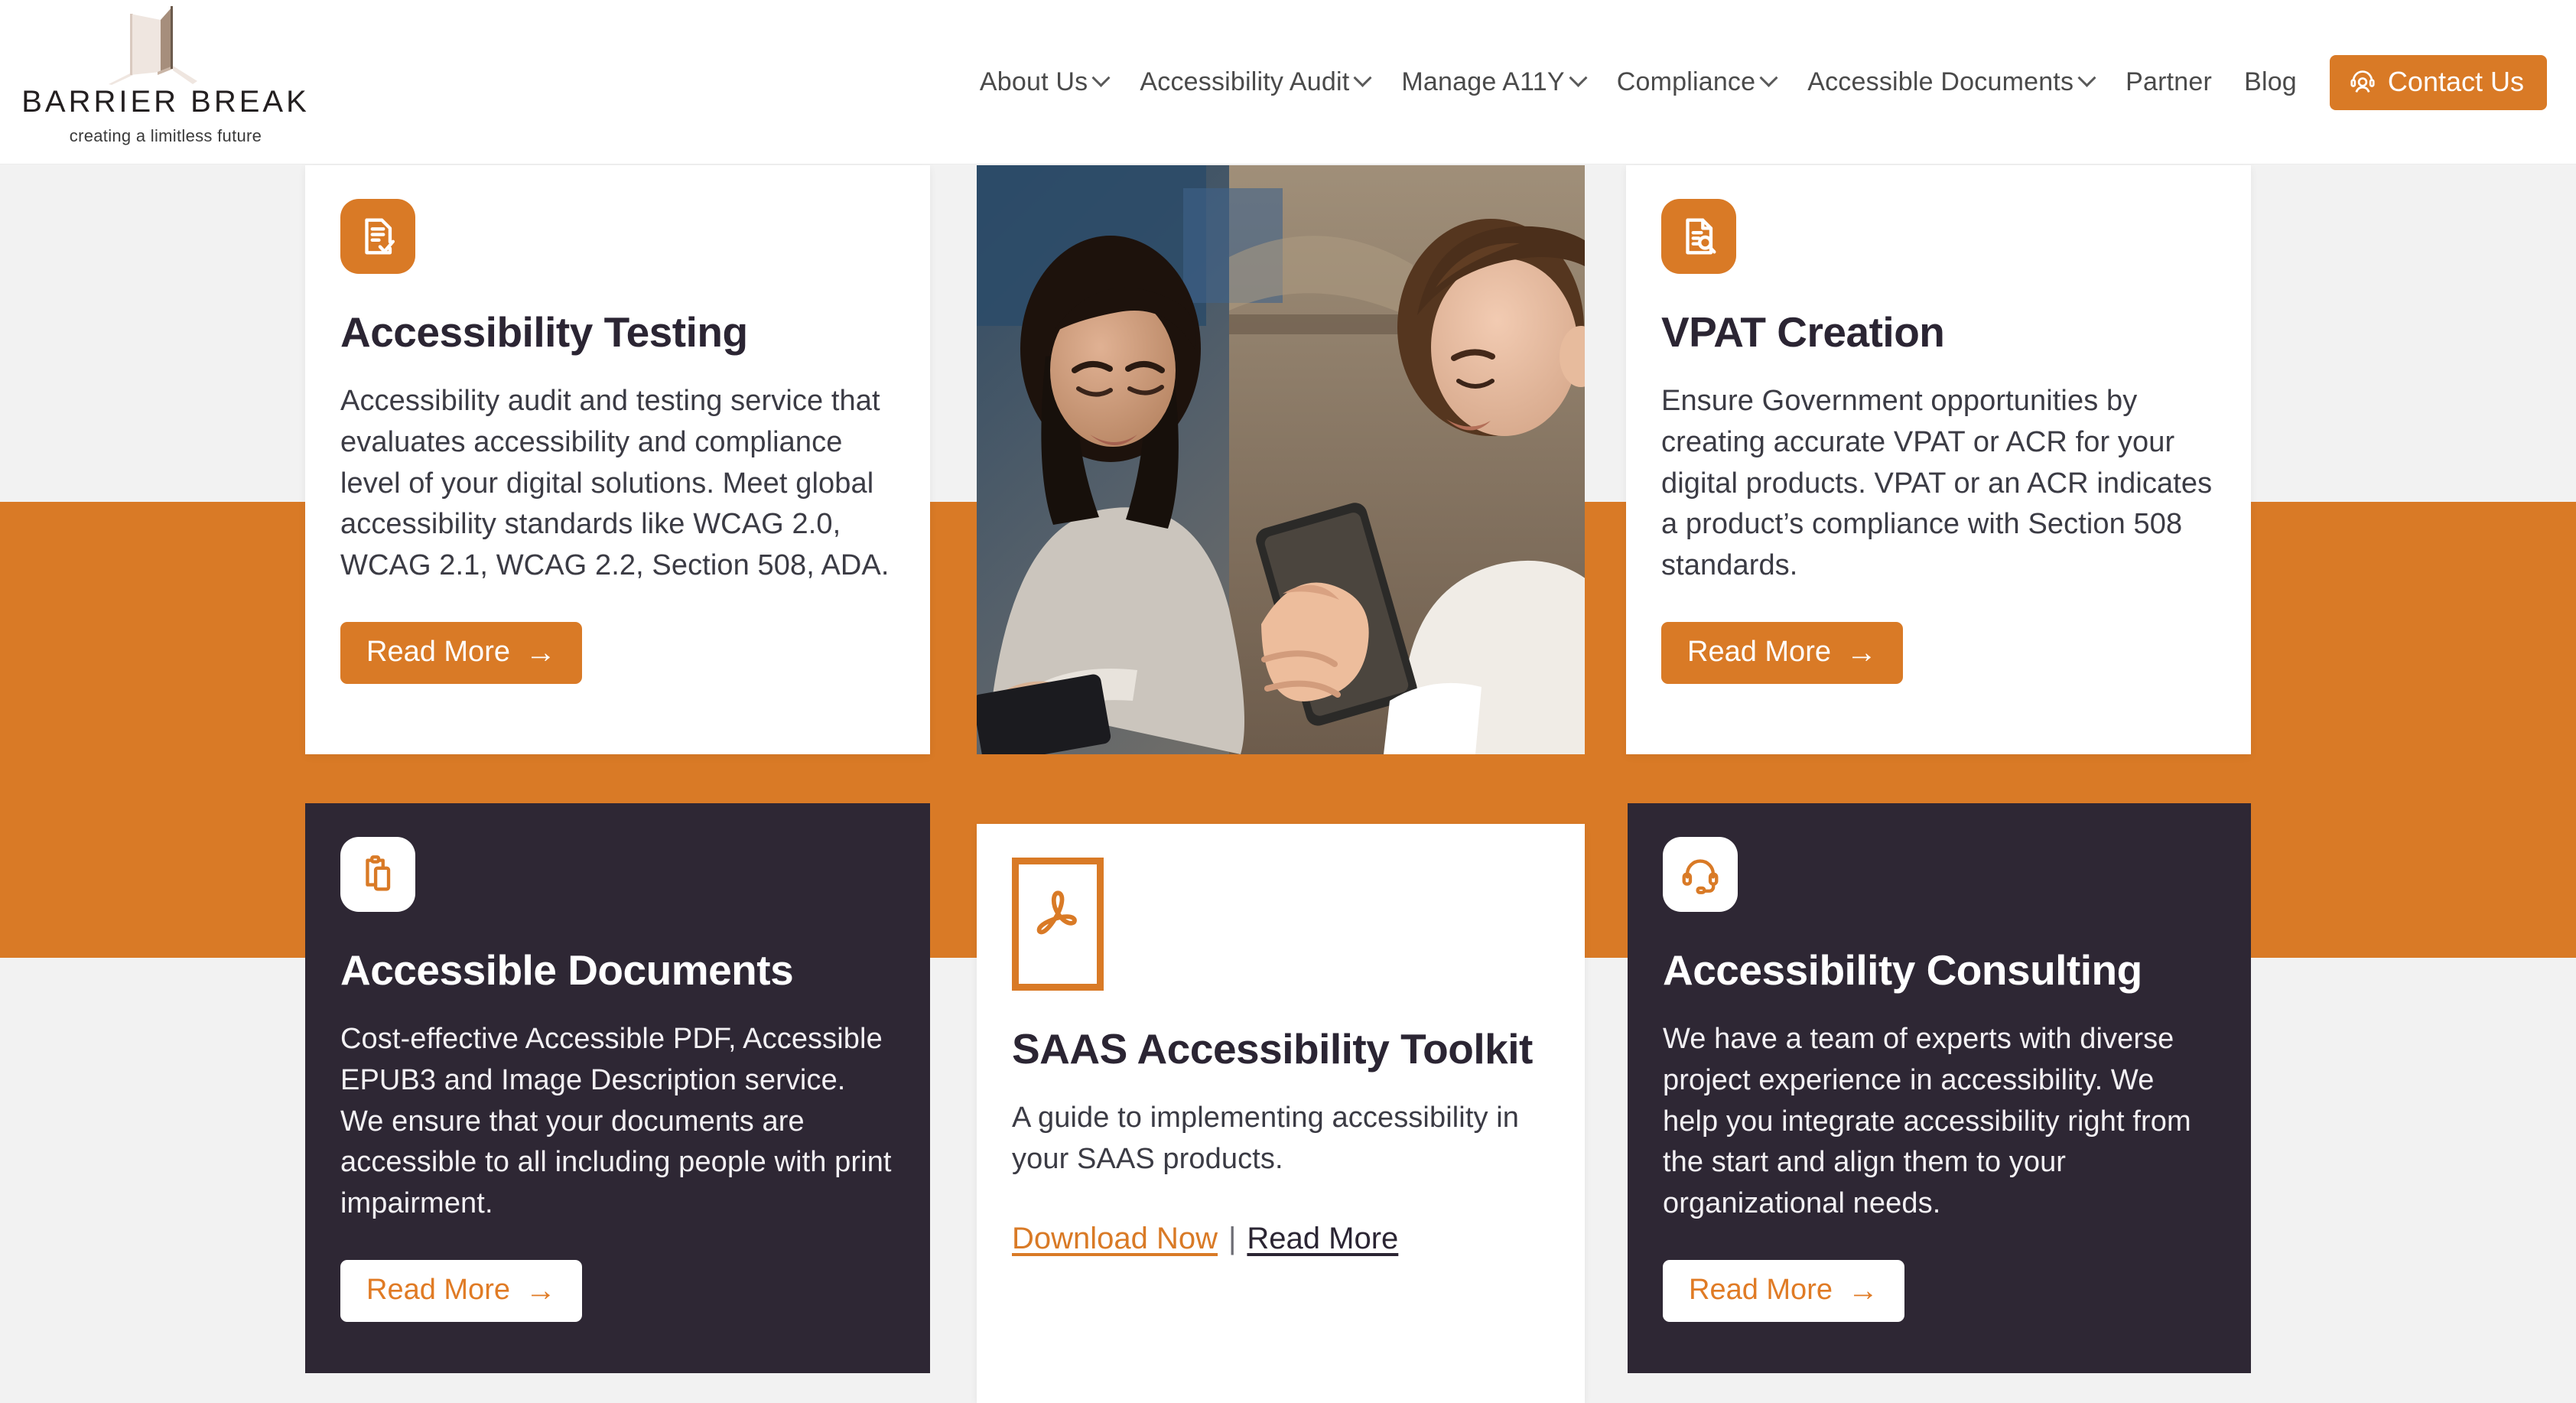 The height and width of the screenshot is (1403, 2576). I want to click on card-title: VPAT Creation, so click(1803, 332).